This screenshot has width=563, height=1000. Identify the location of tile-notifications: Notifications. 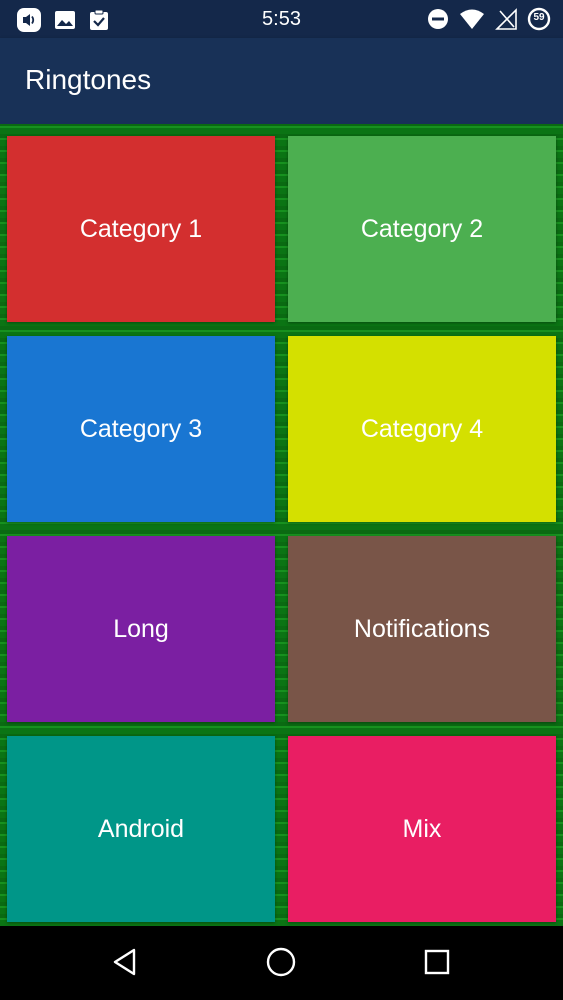
(422, 629).